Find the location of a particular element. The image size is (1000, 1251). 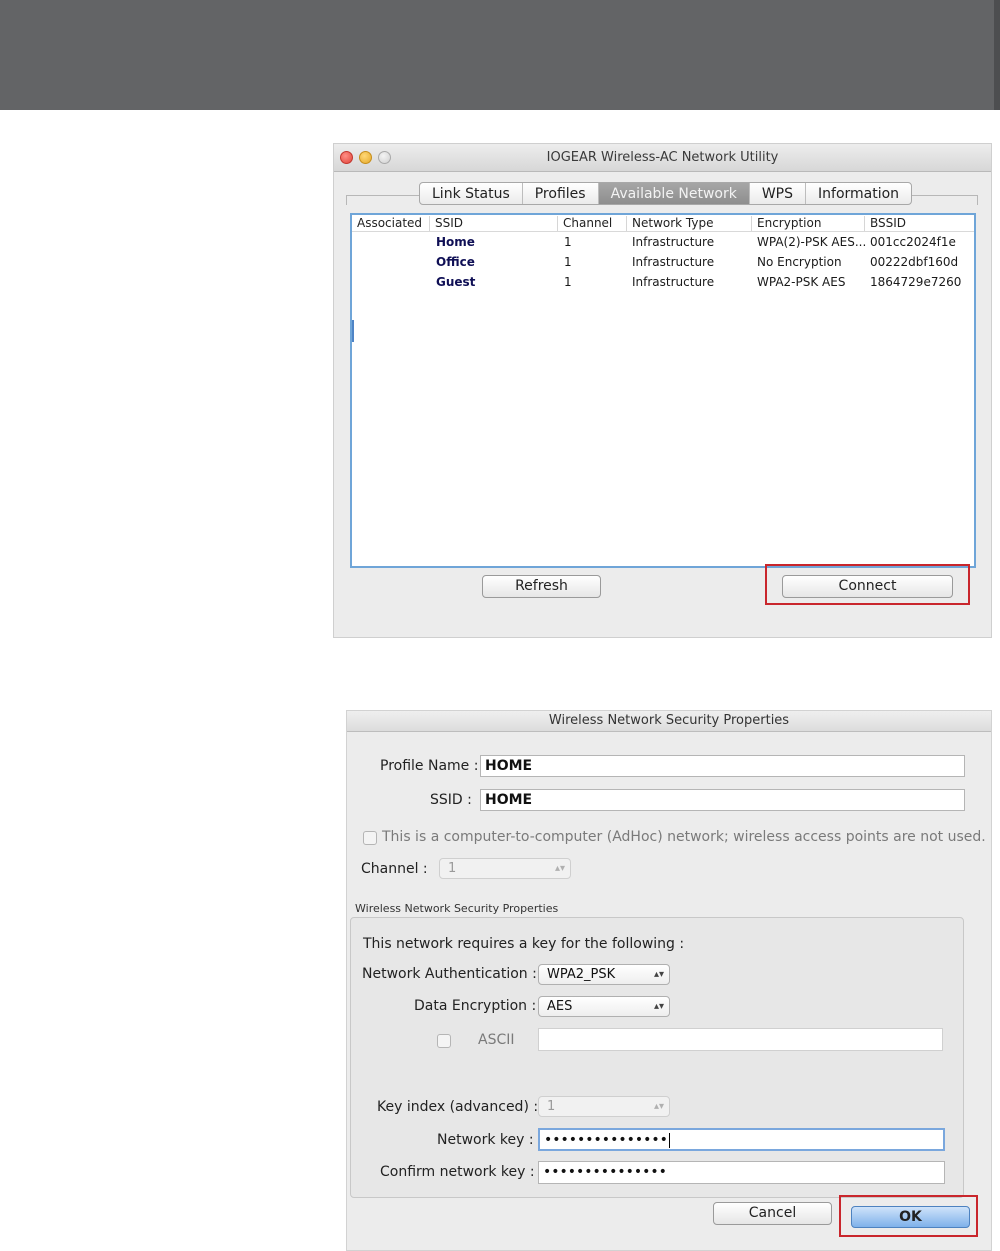

tab-wps: WPS is located at coordinates (778, 193).